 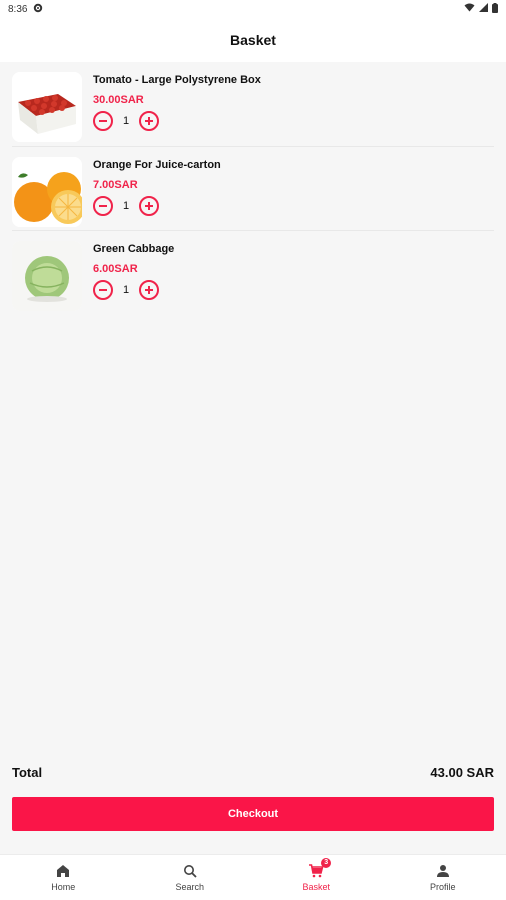 I want to click on item-info: Orange For Juice-carton 7.00SAR 1, so click(x=157, y=187).